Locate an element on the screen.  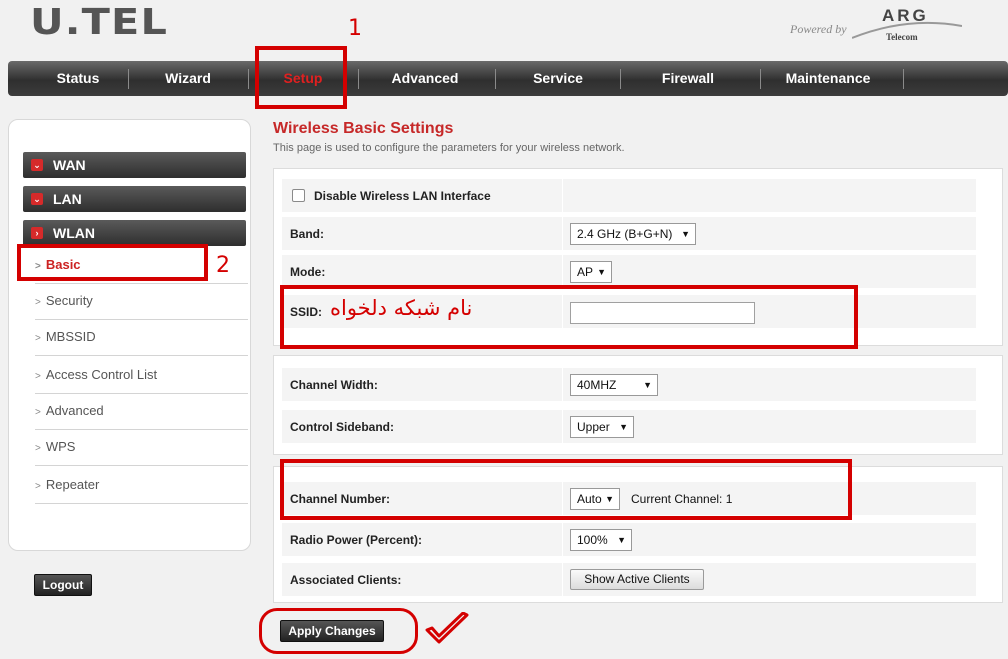
control-sideband-label: Control Sideband: is located at coordinates (342, 427).